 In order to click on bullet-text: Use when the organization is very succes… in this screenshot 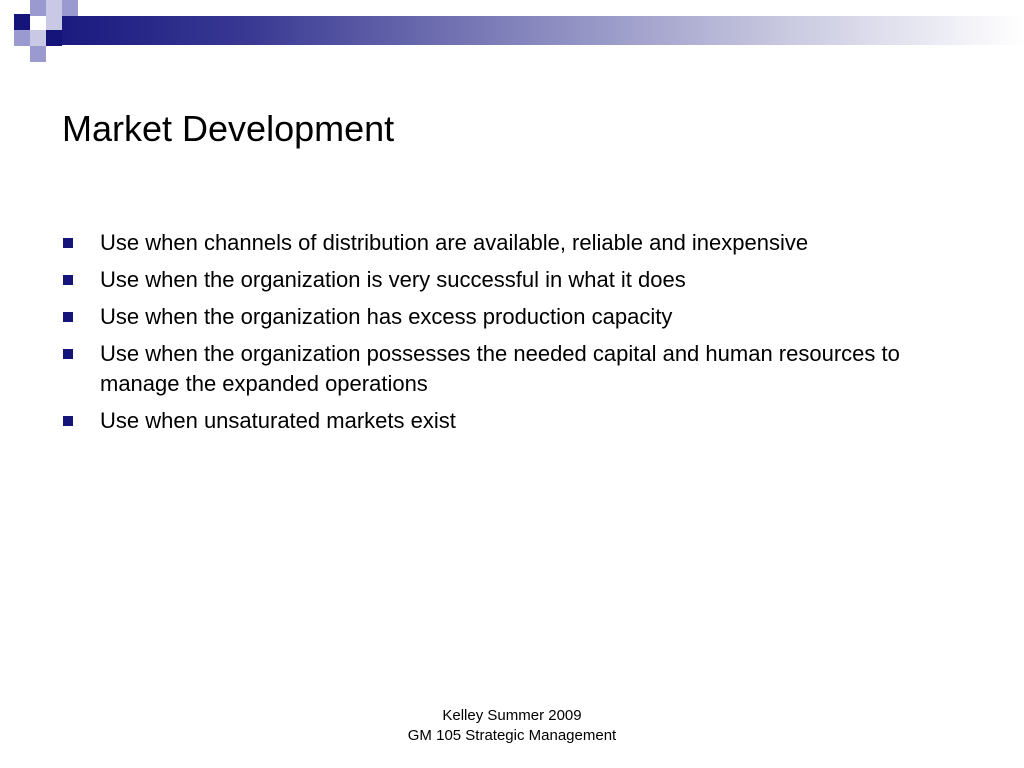, I will do `click(393, 279)`.